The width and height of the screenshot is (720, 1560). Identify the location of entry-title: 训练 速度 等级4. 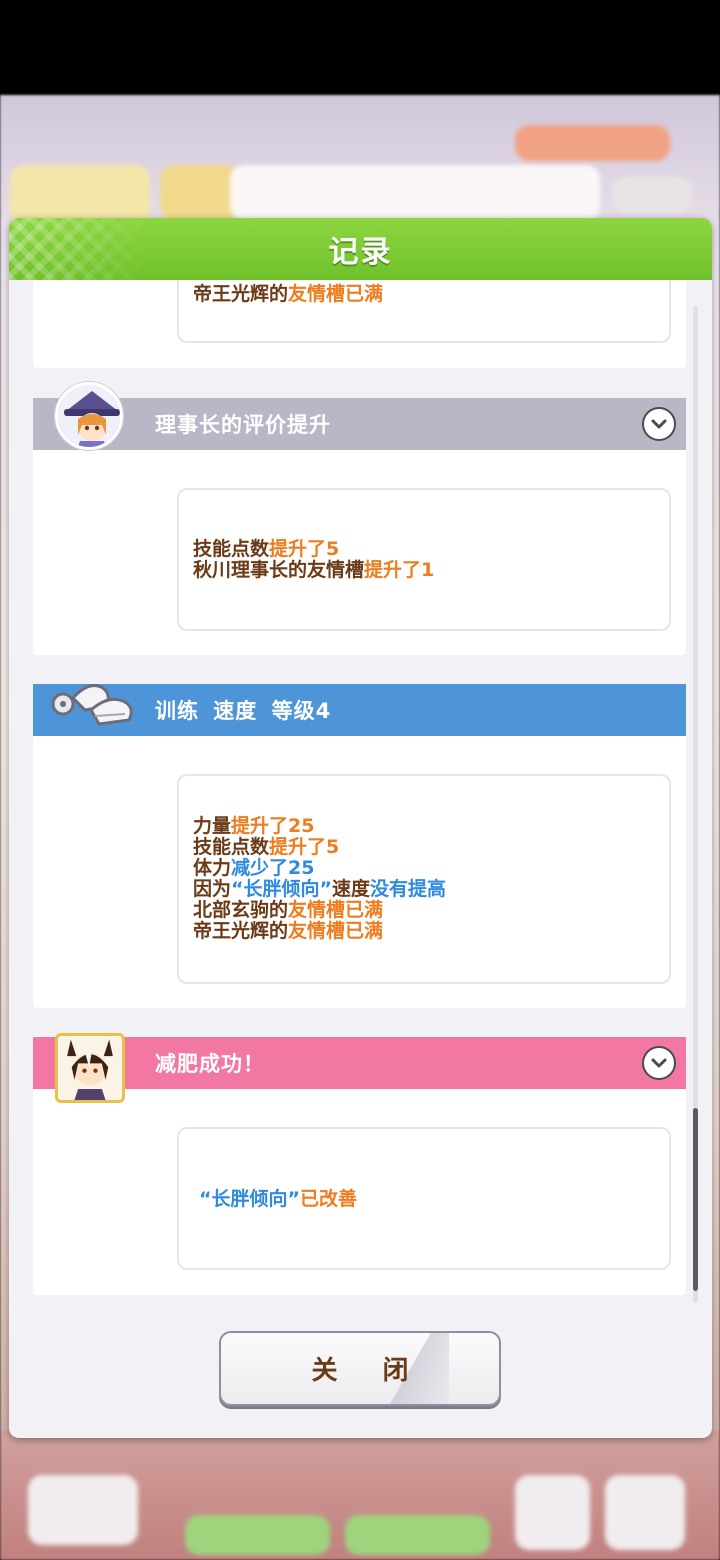
(243, 711).